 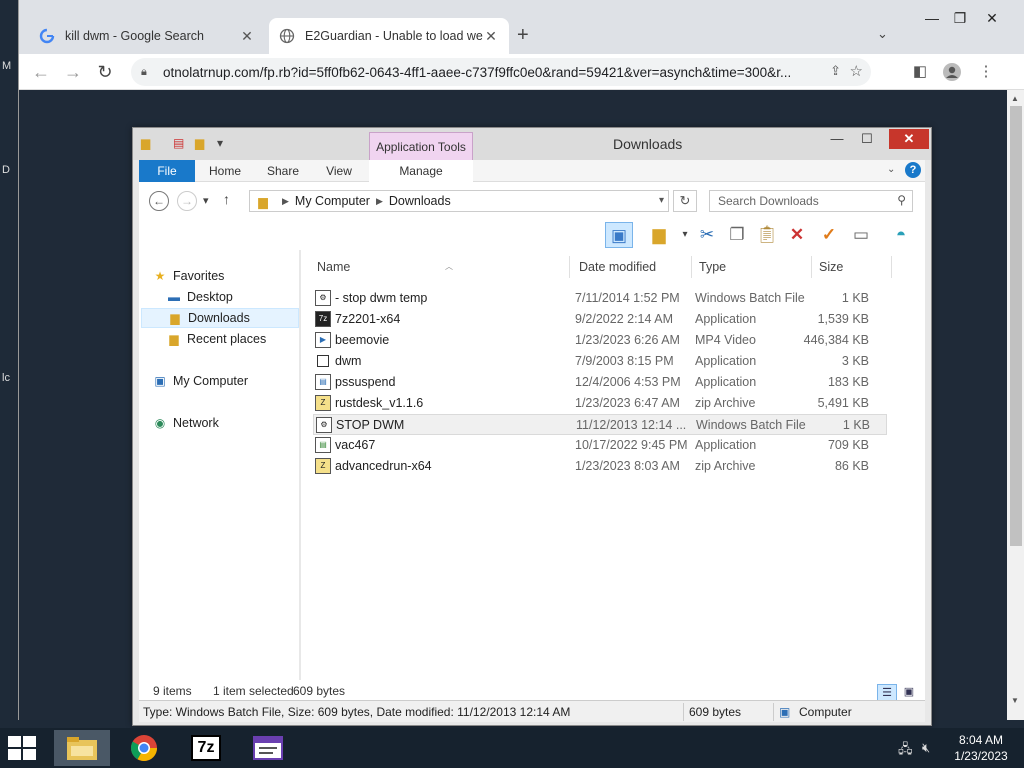 I want to click on help-icon: ?, so click(x=913, y=170).